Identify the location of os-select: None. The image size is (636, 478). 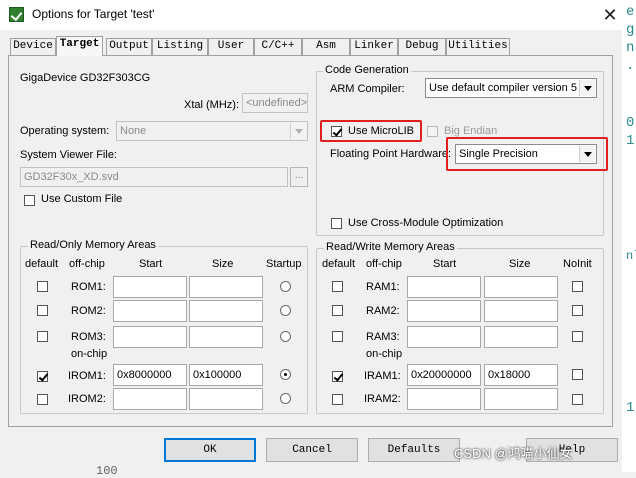
(212, 131).